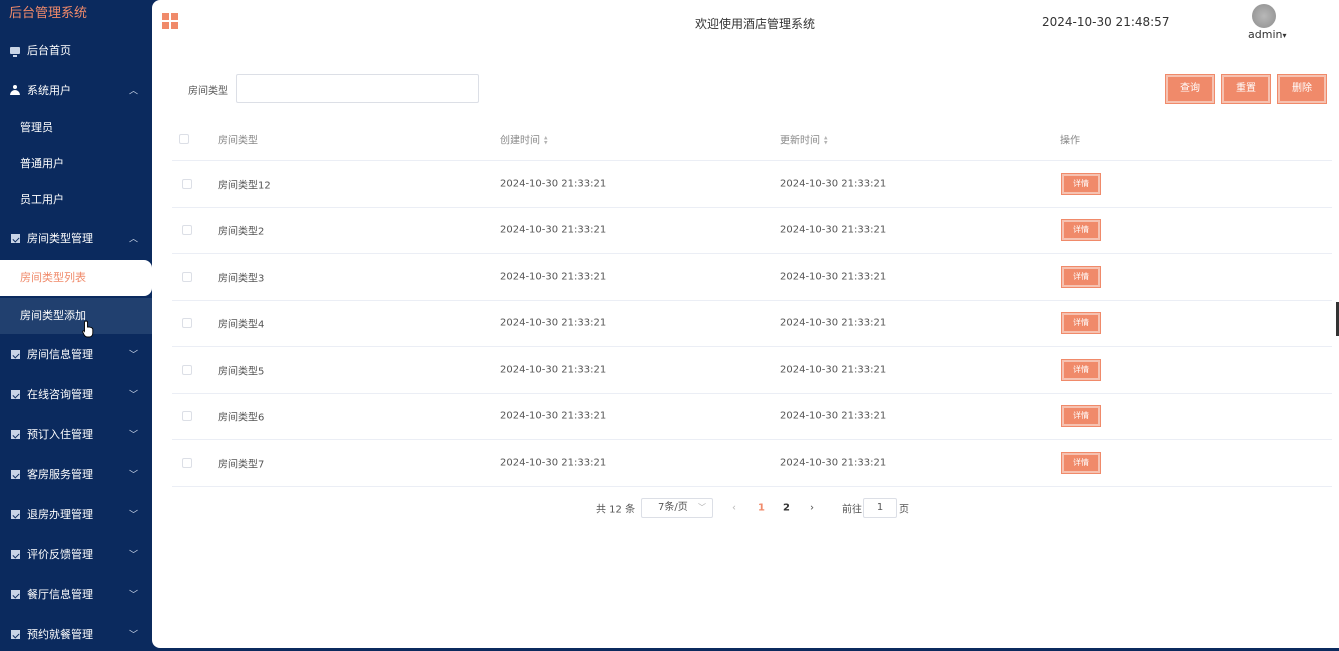  I want to click on sidebar-item-room-service: 客房服务管理 ﹀, so click(76, 474).